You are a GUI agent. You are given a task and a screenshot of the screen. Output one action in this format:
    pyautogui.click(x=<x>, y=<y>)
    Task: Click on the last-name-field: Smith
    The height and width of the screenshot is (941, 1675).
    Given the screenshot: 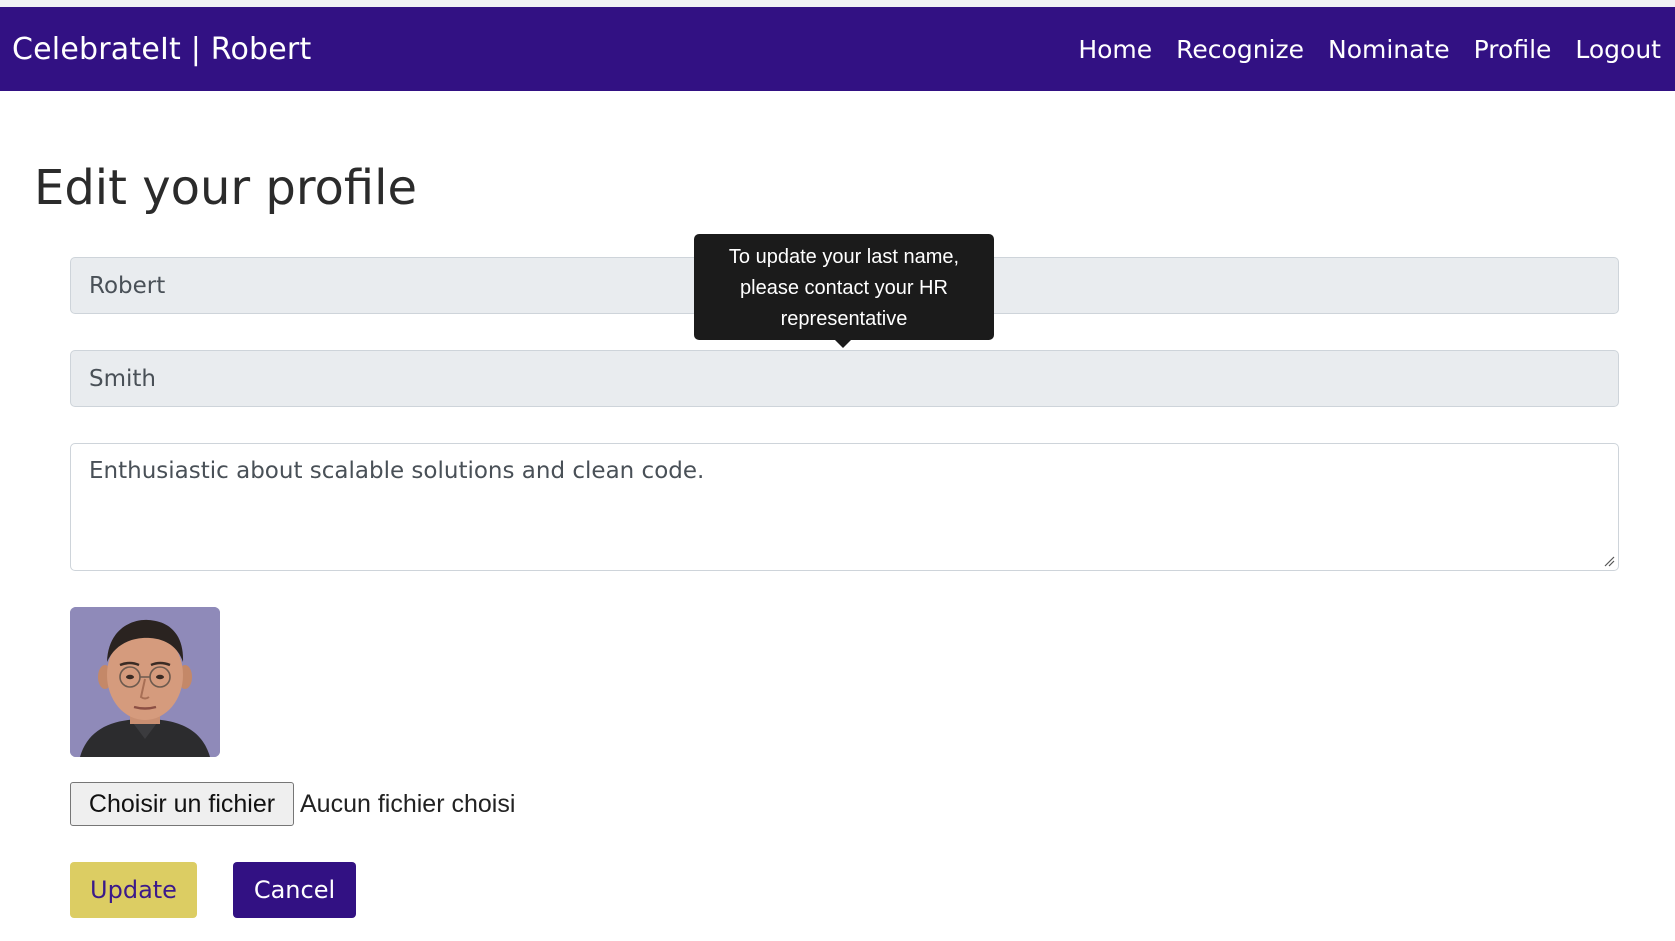 What is the action you would take?
    pyautogui.click(x=844, y=378)
    